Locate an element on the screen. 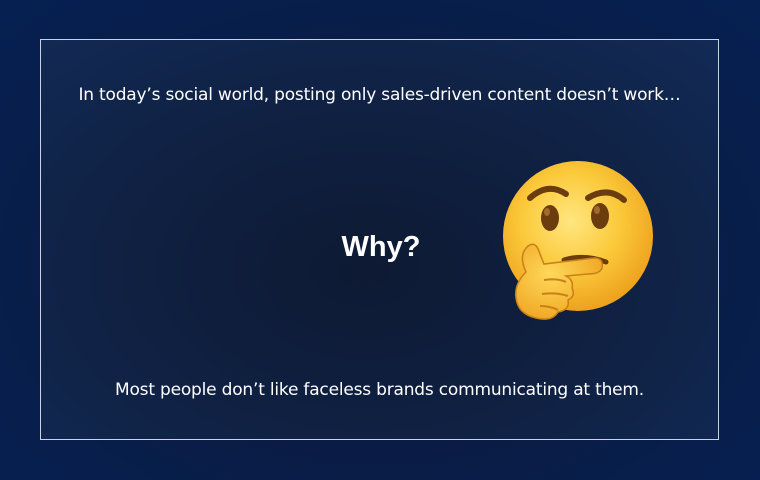 The image size is (760, 480). headline-why: Why? is located at coordinates (381, 247).